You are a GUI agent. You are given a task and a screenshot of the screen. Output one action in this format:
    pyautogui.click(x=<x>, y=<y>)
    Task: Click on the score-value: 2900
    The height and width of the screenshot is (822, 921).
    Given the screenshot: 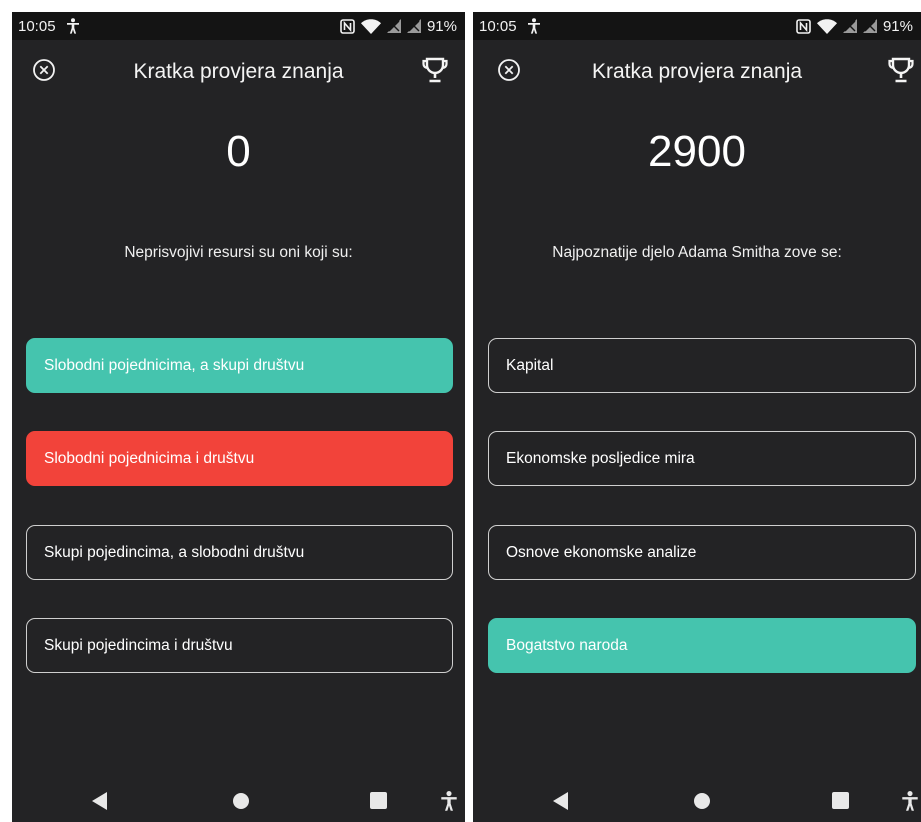 What is the action you would take?
    pyautogui.click(x=697, y=151)
    